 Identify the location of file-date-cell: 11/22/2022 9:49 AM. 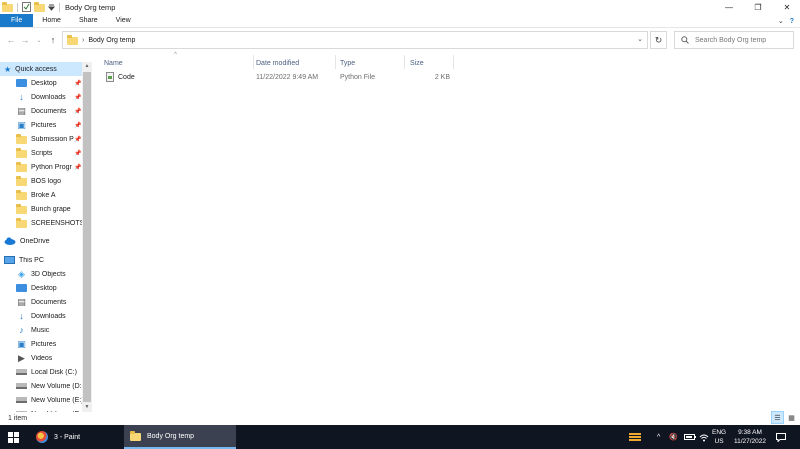
(287, 77).